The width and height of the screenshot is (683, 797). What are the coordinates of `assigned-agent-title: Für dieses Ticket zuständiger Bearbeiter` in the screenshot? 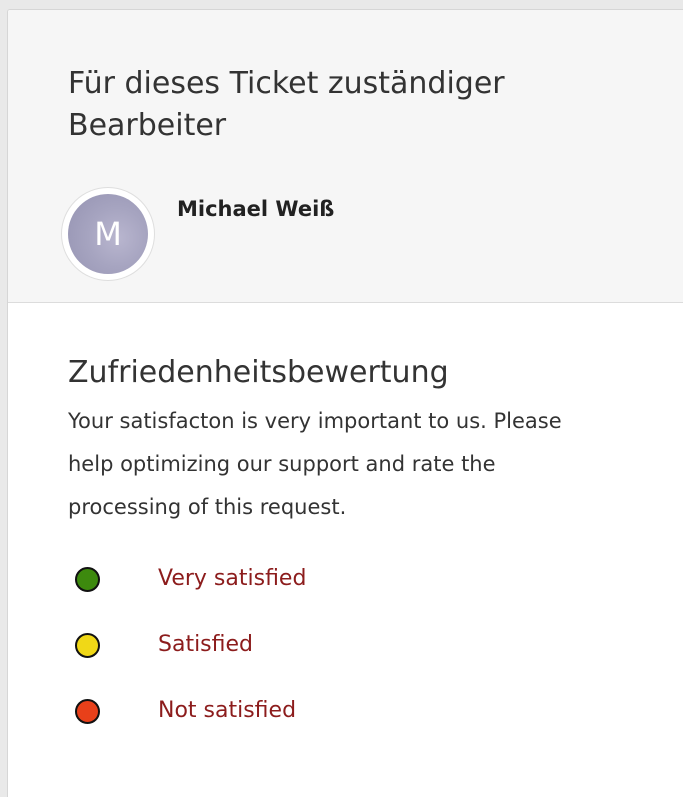 It's located at (286, 104).